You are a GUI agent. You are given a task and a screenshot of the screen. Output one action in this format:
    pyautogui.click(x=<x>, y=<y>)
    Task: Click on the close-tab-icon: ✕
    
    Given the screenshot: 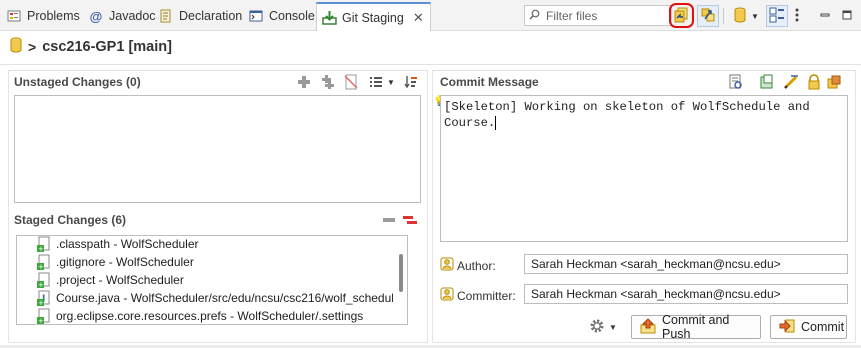 What is the action you would take?
    pyautogui.click(x=418, y=18)
    